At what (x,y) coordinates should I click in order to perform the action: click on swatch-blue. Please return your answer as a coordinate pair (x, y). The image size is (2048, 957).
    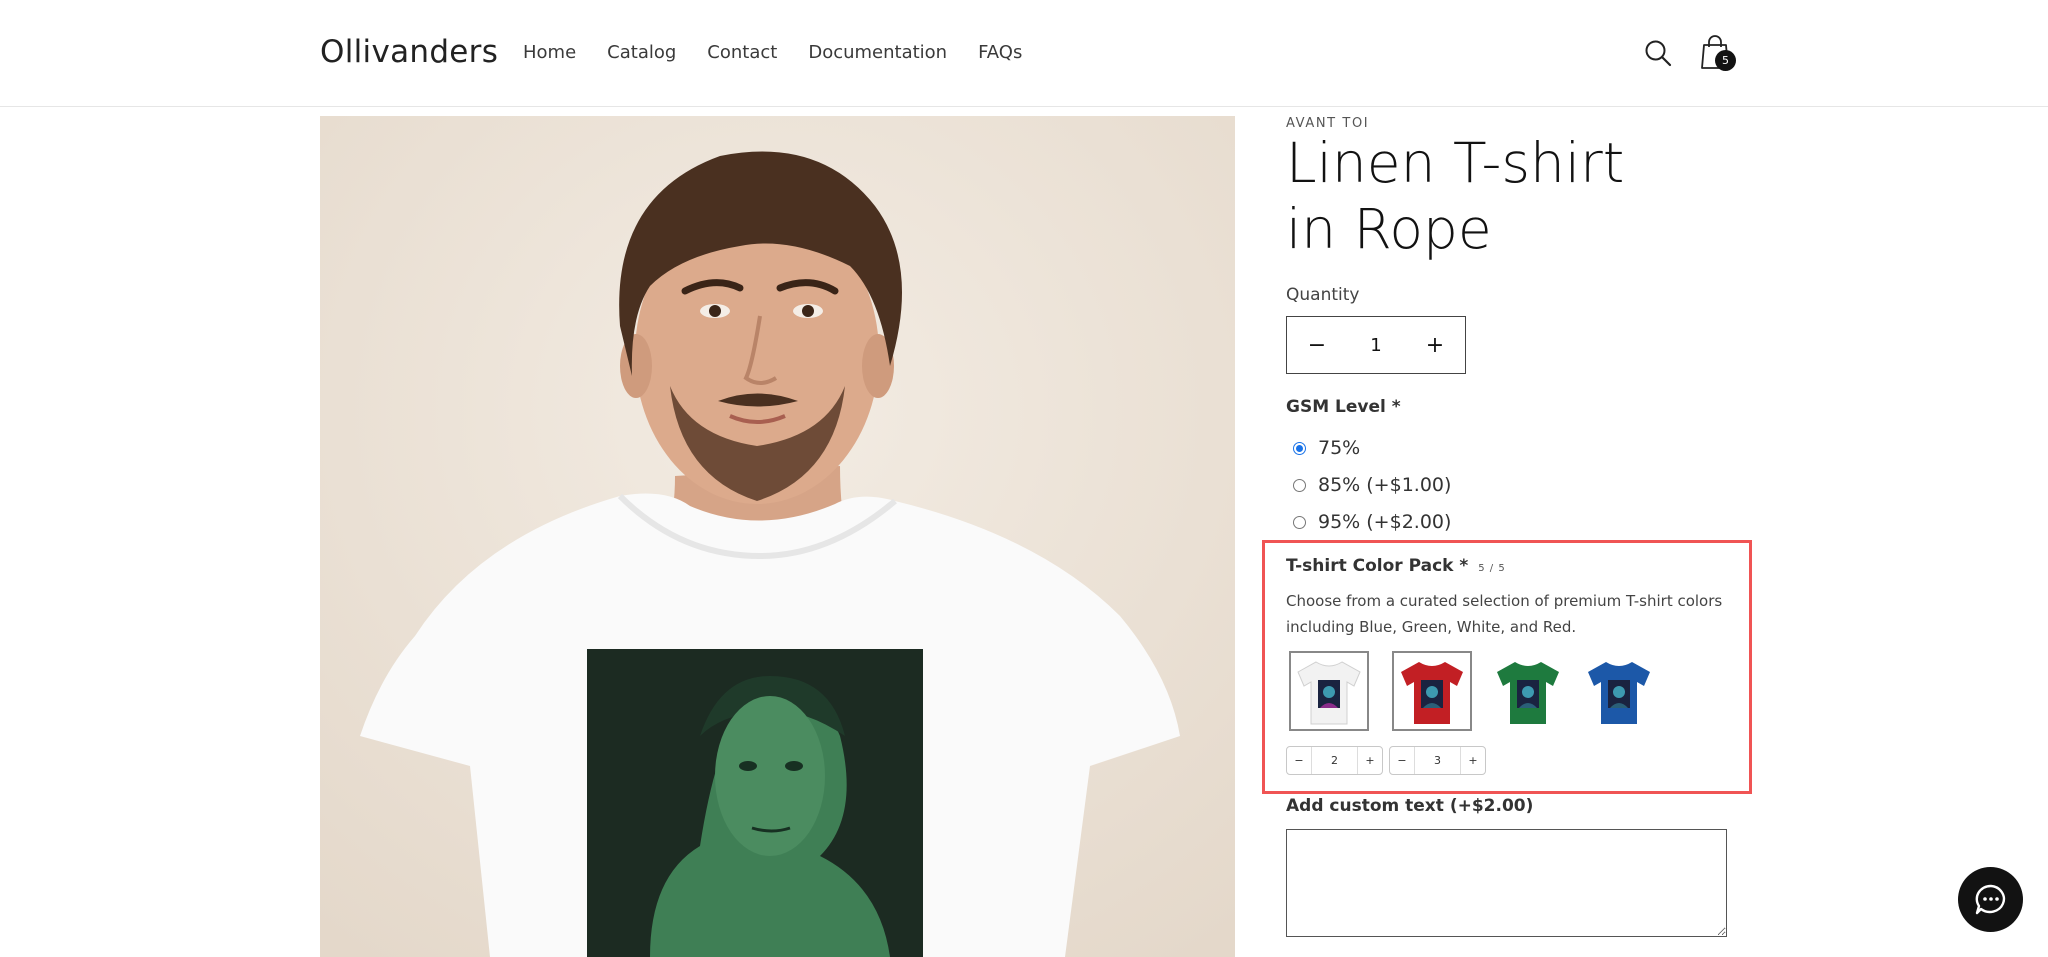
    Looking at the image, I should click on (1619, 691).